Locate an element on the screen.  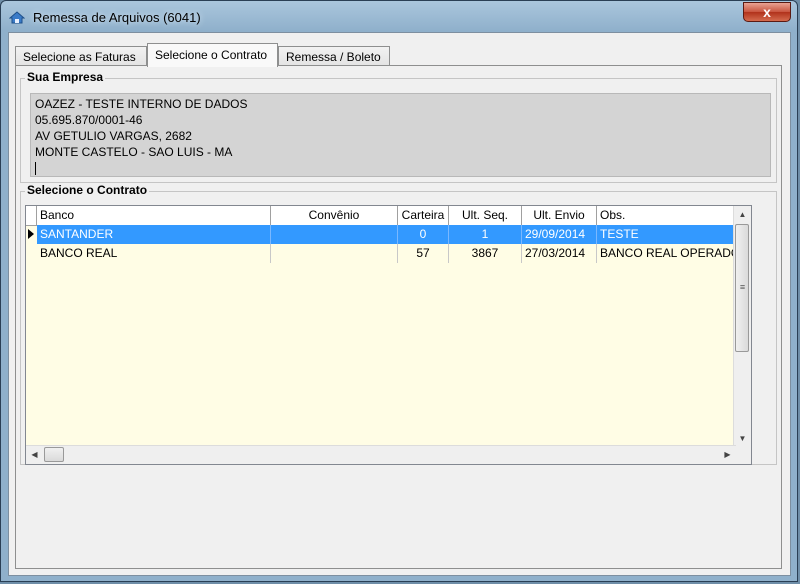
tab-selecione-faturas: Selecione as Faturas is located at coordinates (81, 56).